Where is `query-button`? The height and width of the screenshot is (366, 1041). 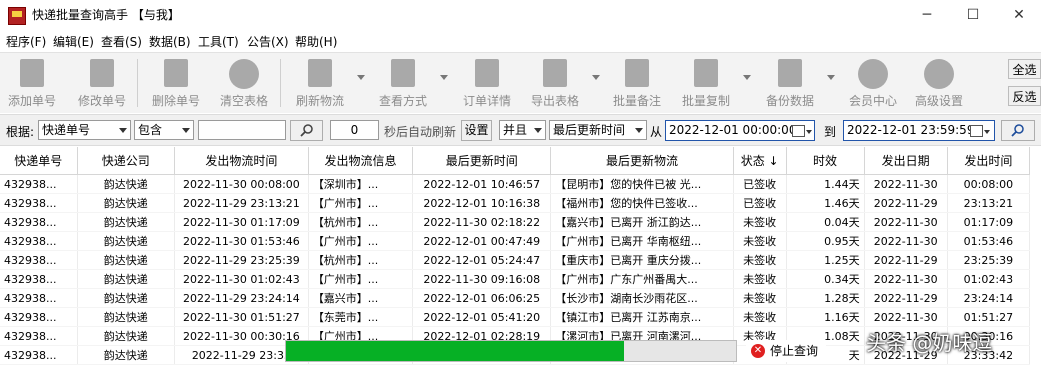
query-button is located at coordinates (1018, 130).